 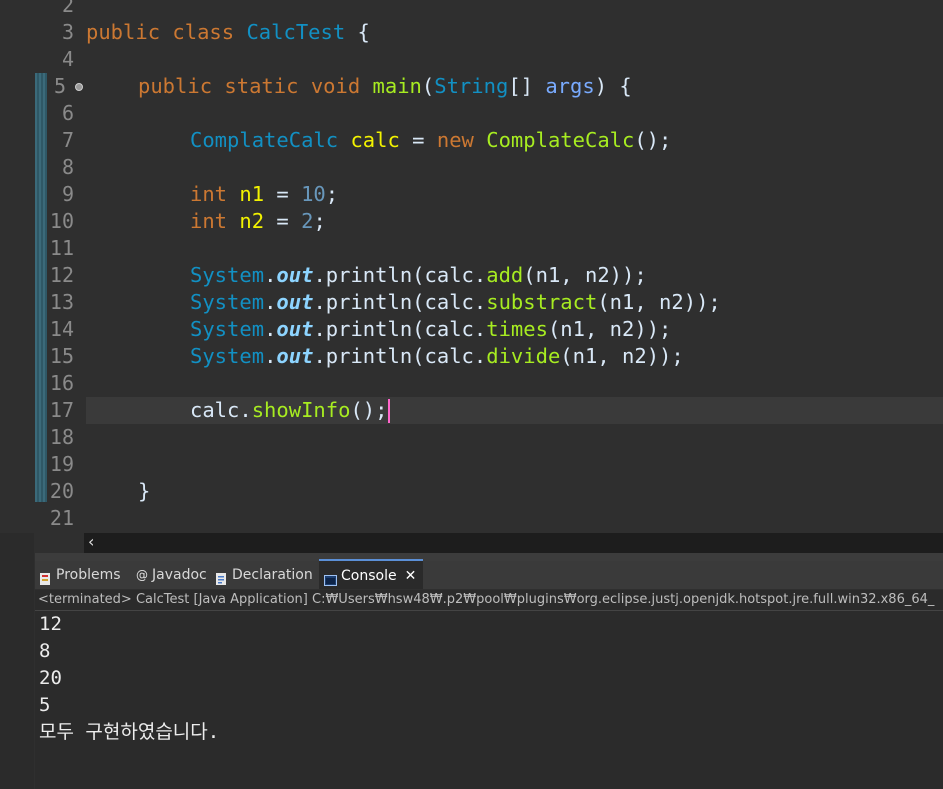 I want to click on code-punct: ) {, so click(x=613, y=86).